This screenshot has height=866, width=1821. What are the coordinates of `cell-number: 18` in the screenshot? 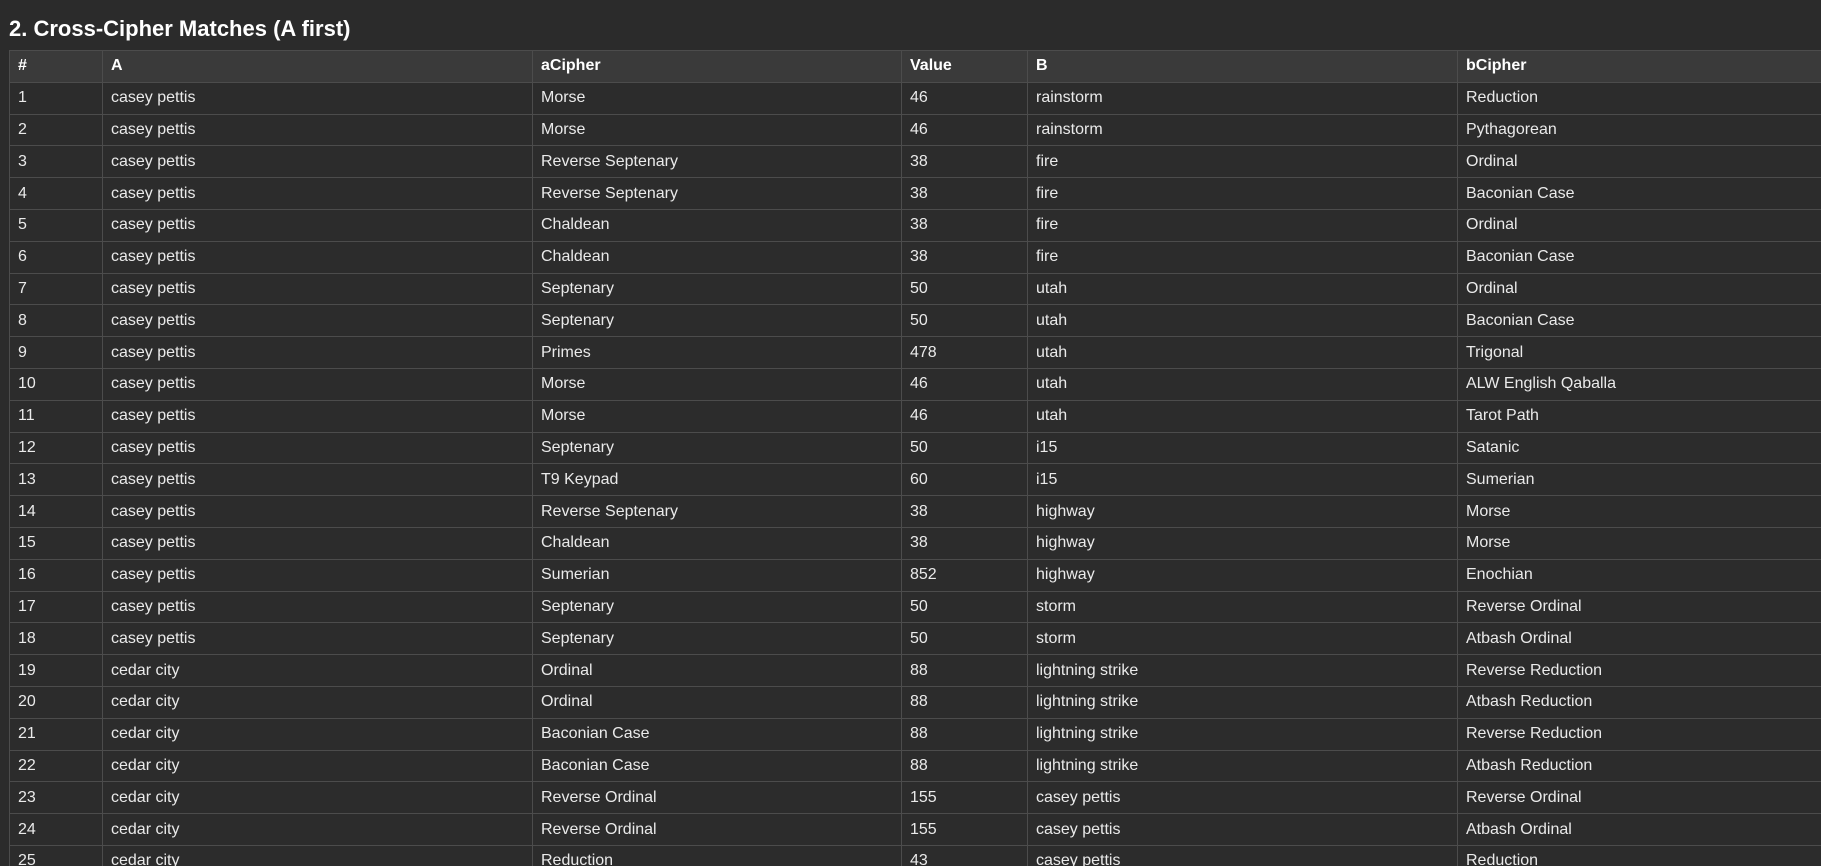 It's located at (56, 639).